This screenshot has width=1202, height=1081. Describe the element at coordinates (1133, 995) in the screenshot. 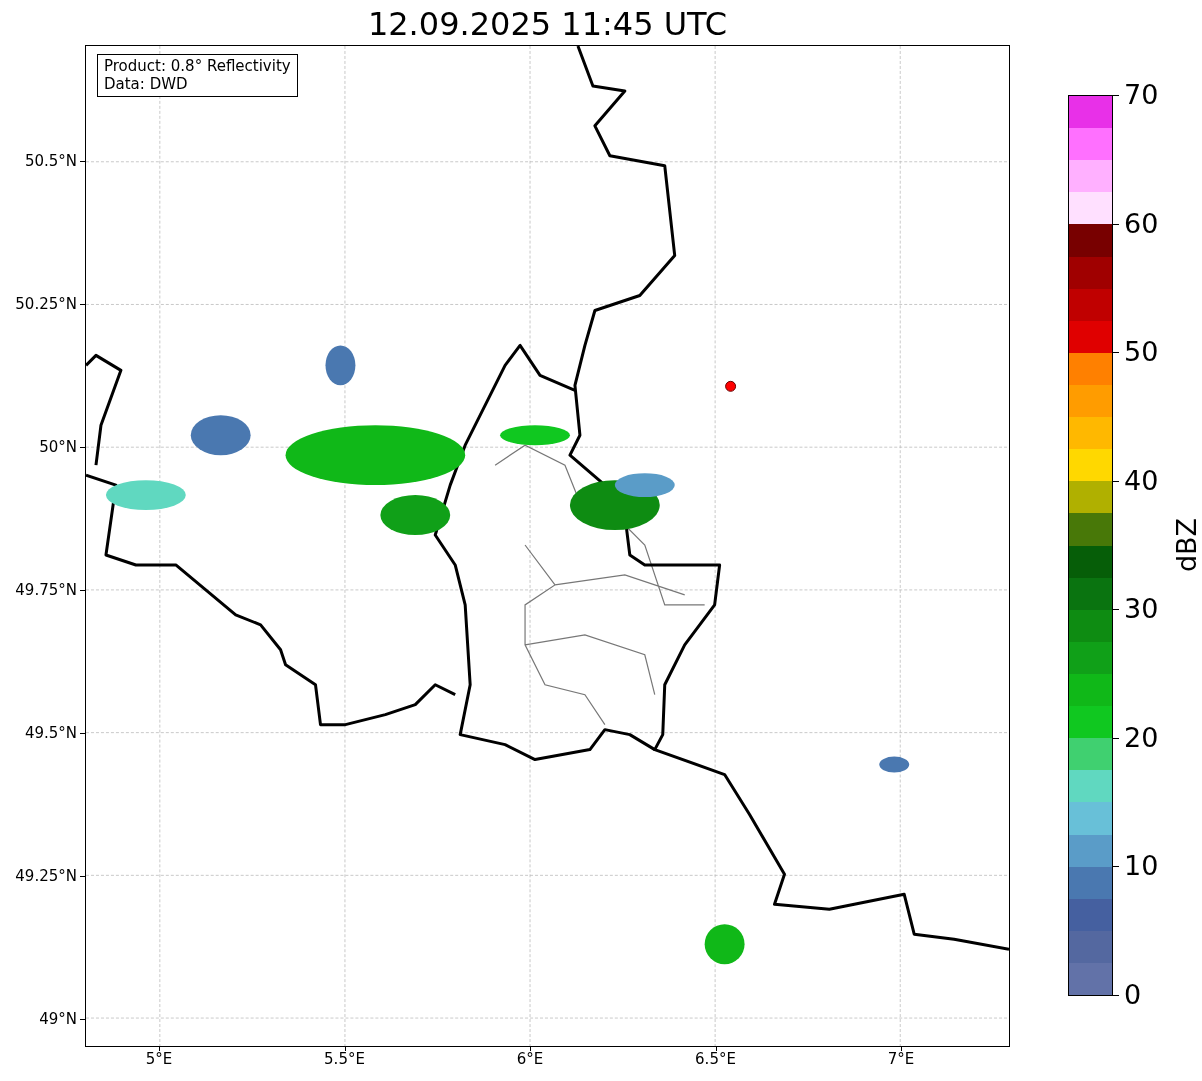

I see `colorbar-tick-label: 0` at that location.